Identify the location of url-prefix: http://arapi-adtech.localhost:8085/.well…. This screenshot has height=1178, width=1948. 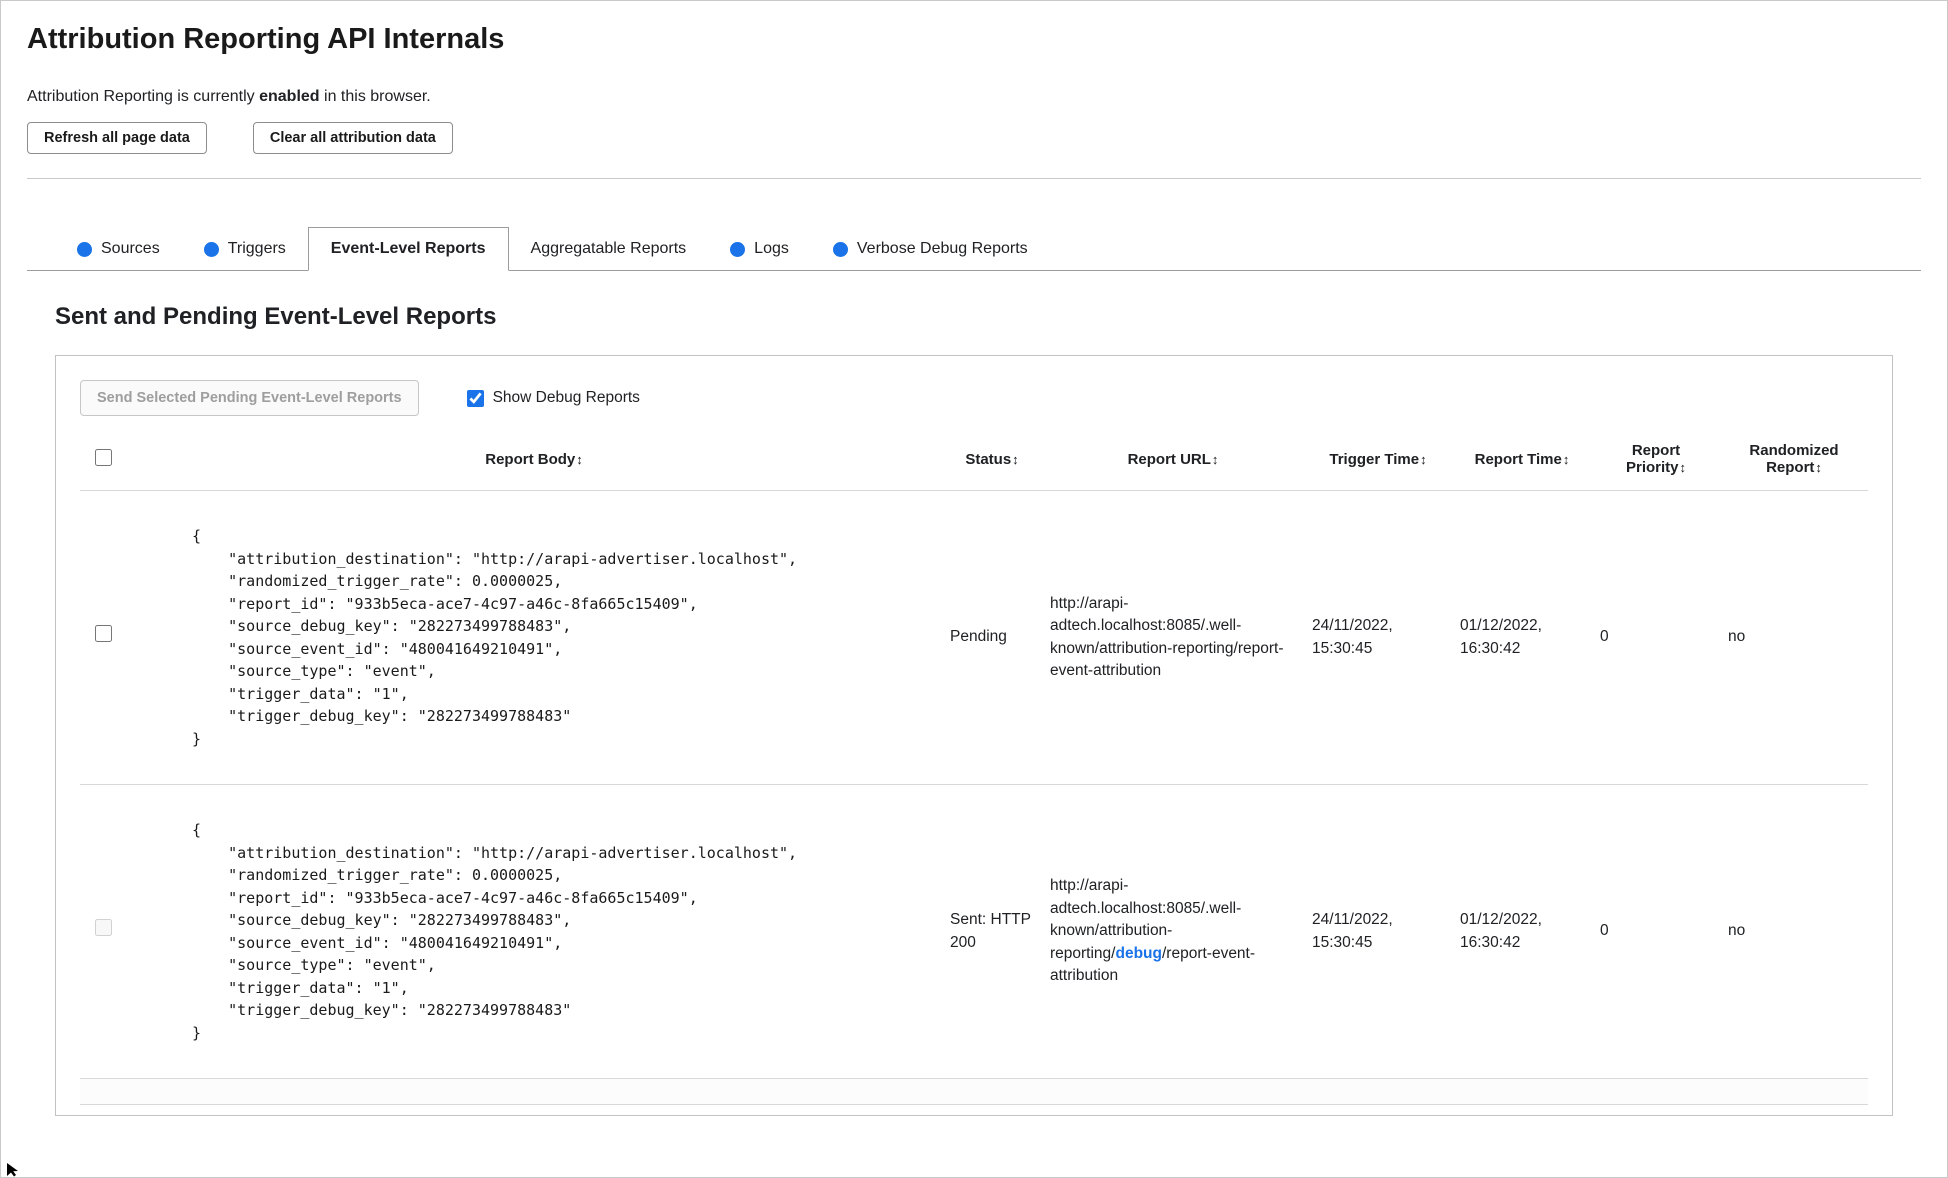
(1146, 625).